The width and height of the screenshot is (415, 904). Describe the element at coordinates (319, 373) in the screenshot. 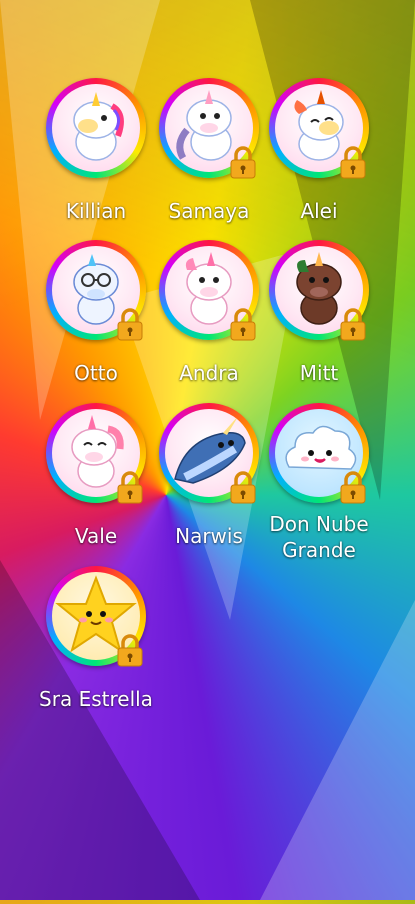

I see `character-name: Mitt` at that location.